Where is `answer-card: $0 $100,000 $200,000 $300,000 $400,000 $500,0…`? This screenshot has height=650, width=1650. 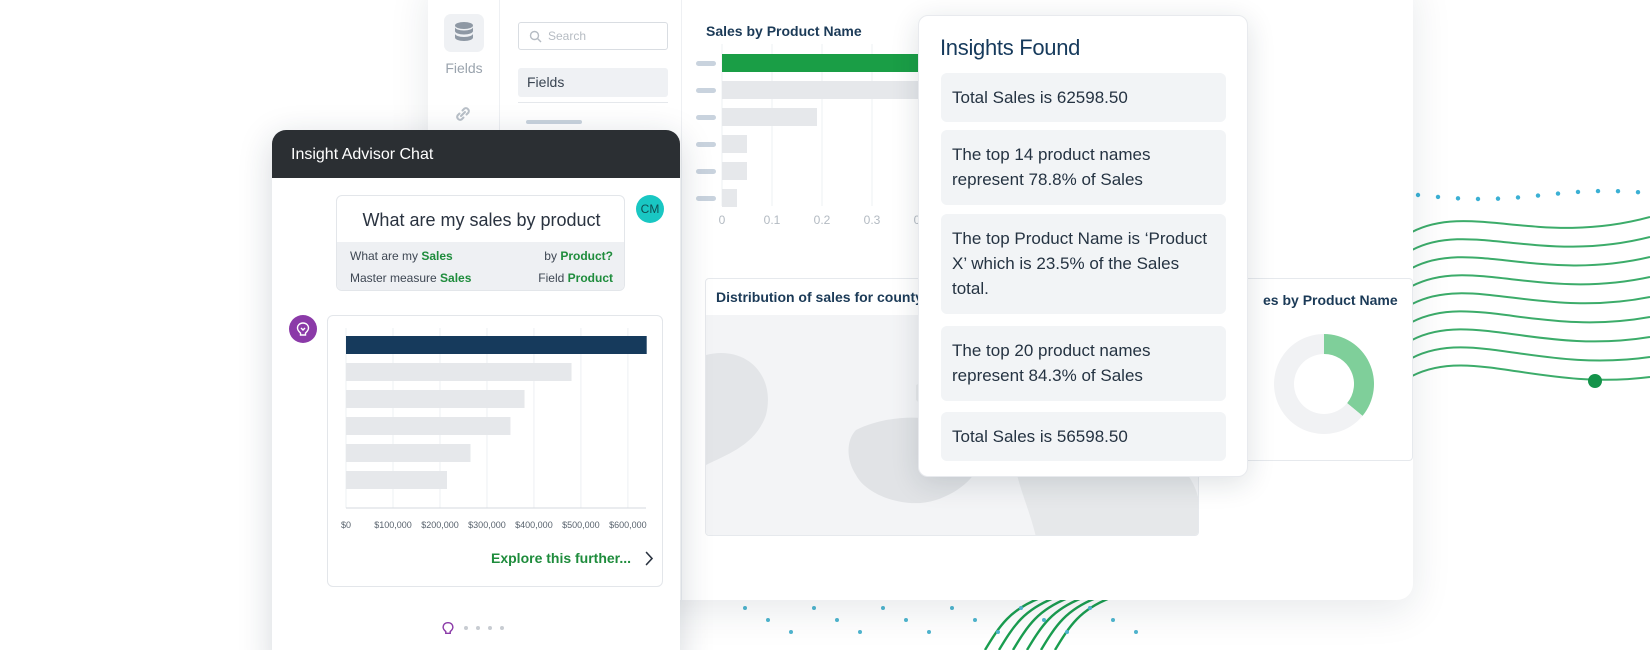
answer-card: $0 $100,000 $200,000 $300,000 $400,000 $500,0… is located at coordinates (495, 451).